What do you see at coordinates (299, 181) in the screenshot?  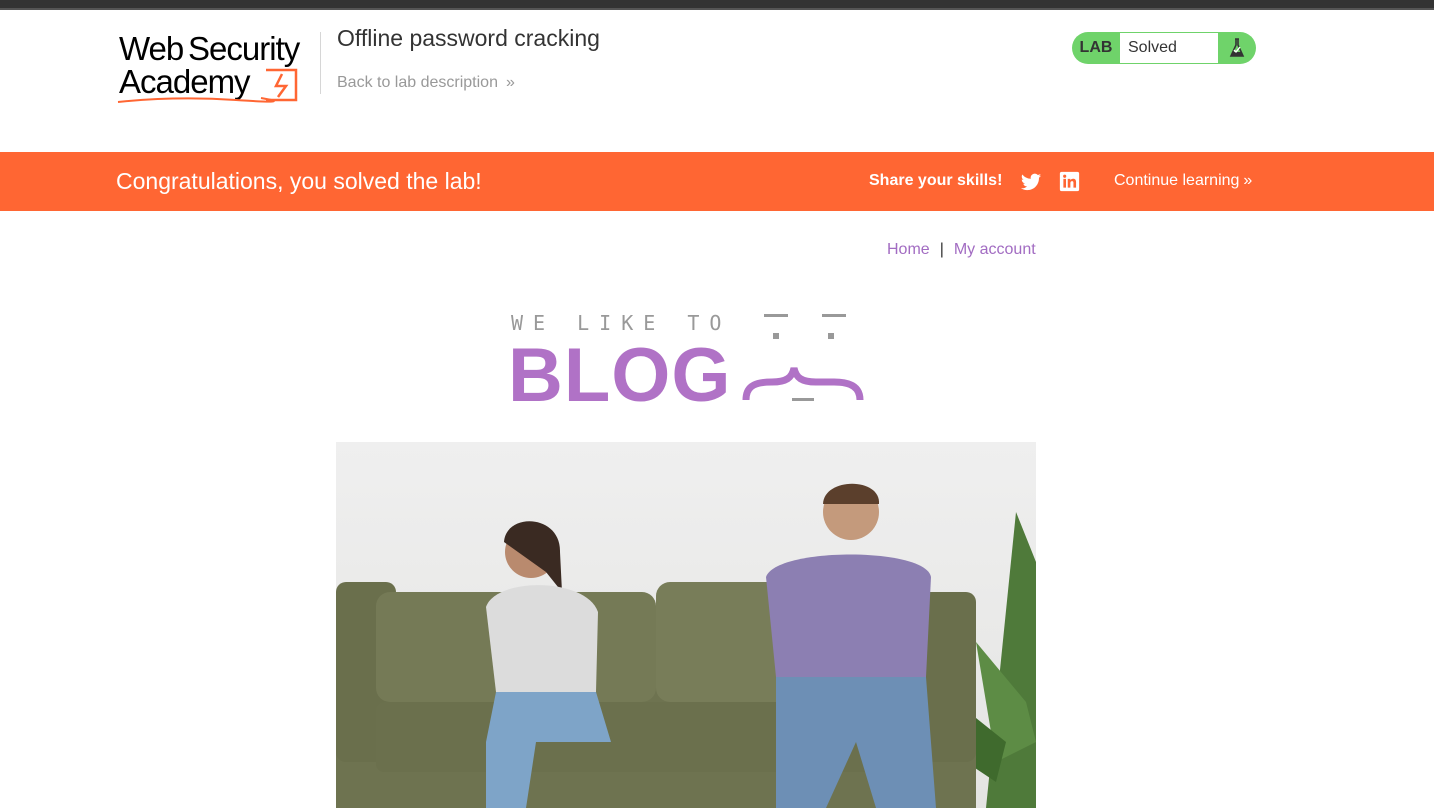 I see `congratulations-message: Congratulations, you solved the lab!` at bounding box center [299, 181].